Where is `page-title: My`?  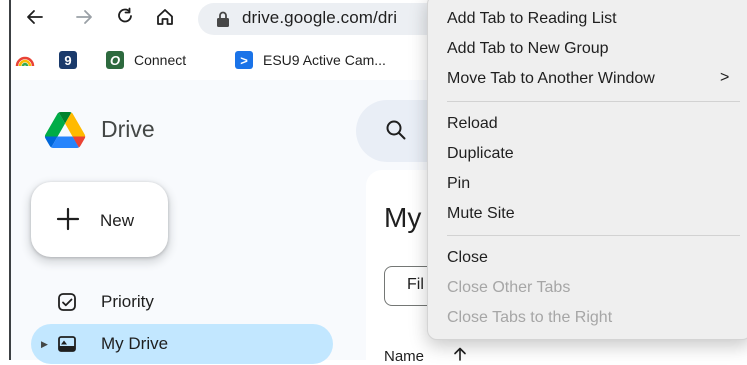 page-title: My is located at coordinates (403, 217).